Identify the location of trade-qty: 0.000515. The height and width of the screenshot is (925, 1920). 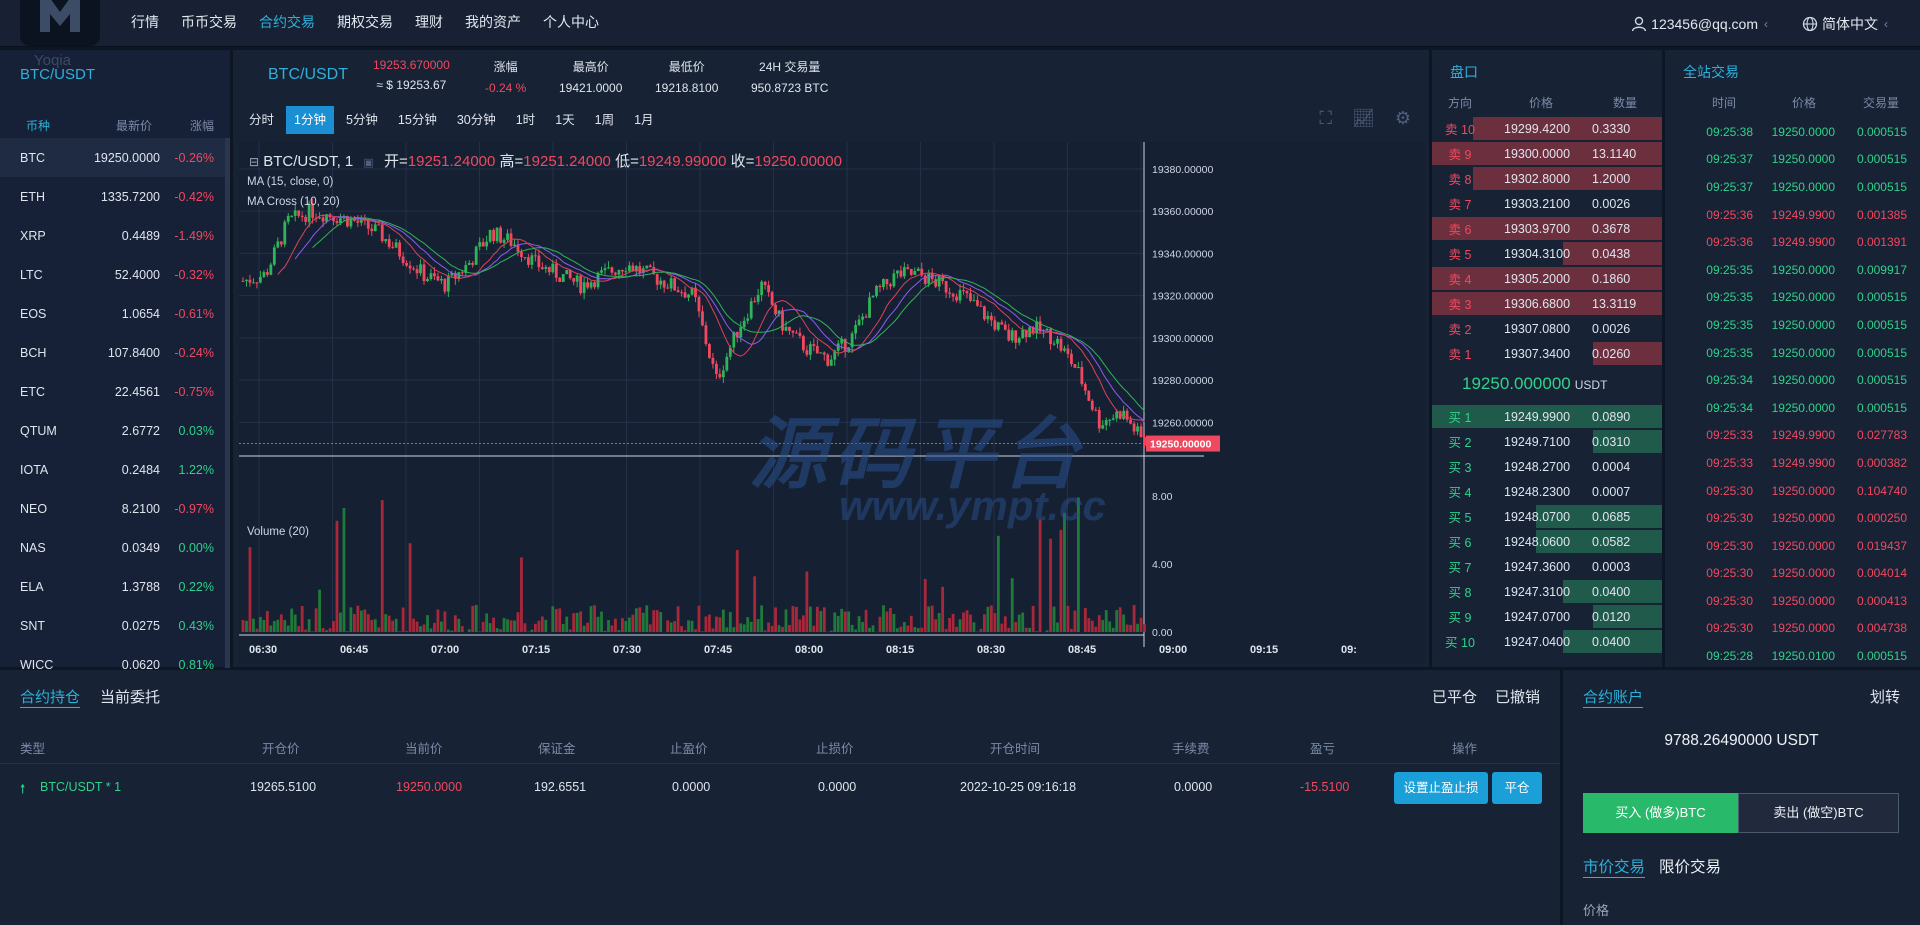
(1881, 324).